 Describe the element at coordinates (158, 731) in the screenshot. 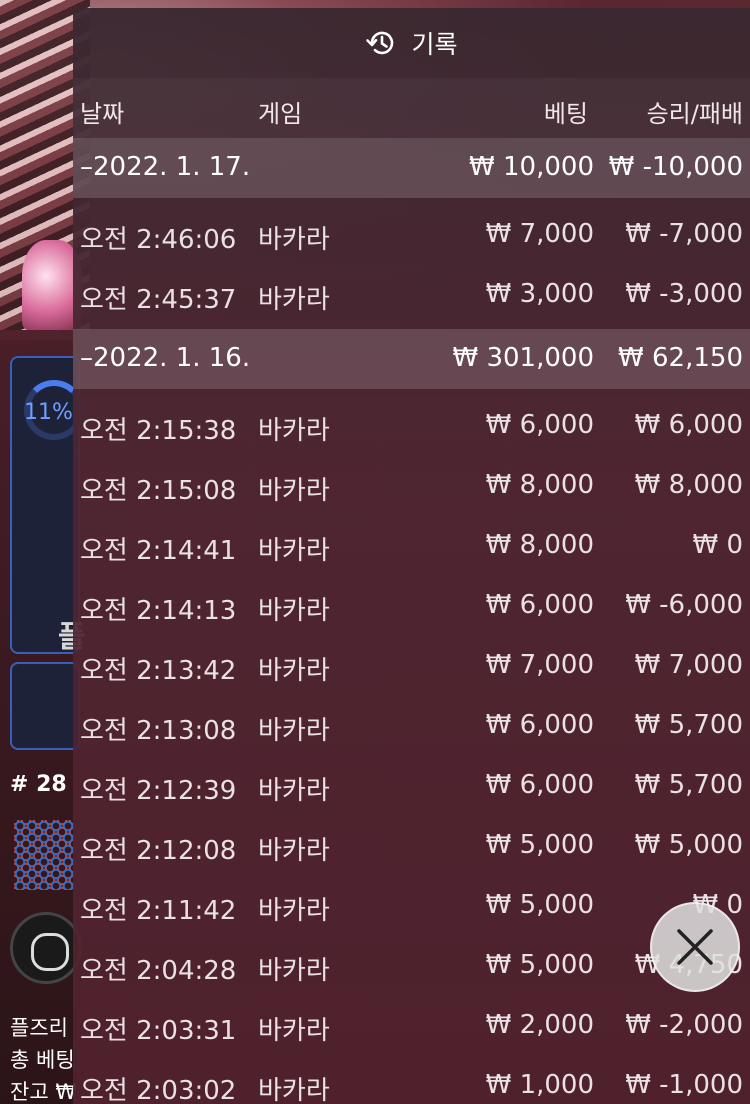

I see `row-time: 오전 2:13:08` at that location.